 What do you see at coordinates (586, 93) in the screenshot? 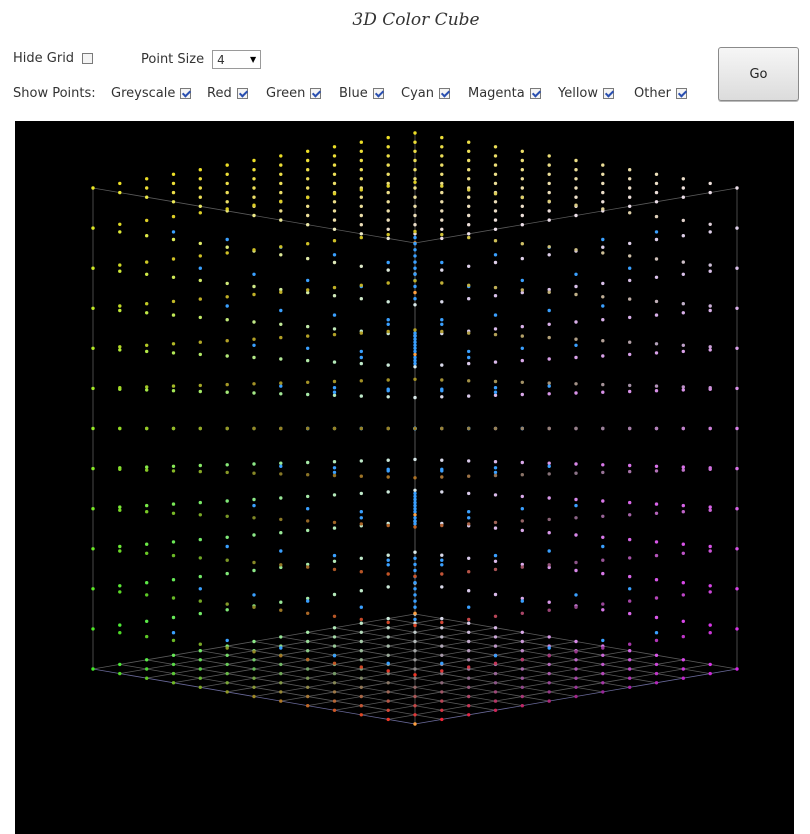
I see `show-yellow: Yellow` at bounding box center [586, 93].